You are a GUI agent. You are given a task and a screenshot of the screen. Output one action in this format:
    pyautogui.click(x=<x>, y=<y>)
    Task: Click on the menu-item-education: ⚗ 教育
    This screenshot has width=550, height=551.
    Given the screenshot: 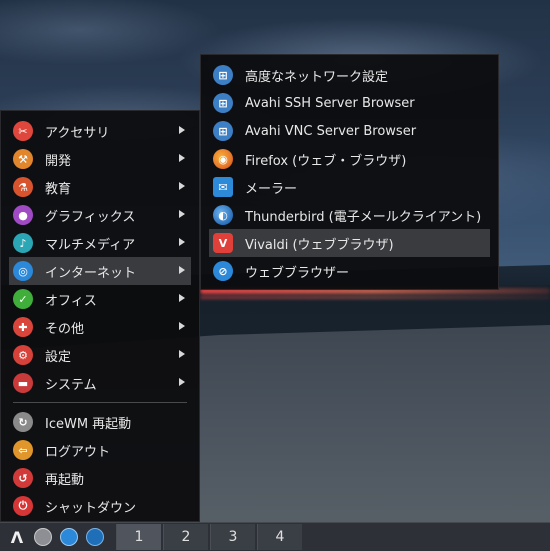 What is the action you would take?
    pyautogui.click(x=100, y=187)
    